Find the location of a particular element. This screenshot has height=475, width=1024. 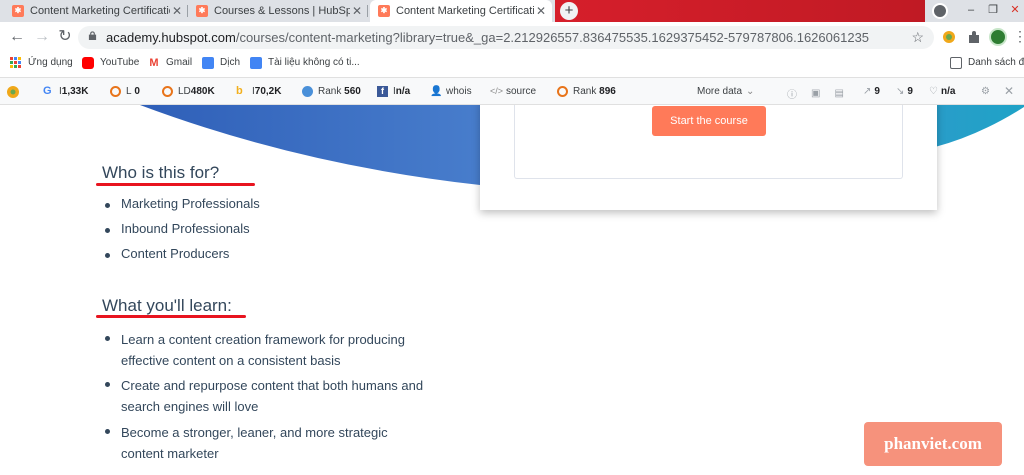

report-icon: ▤ is located at coordinates (838, 93).